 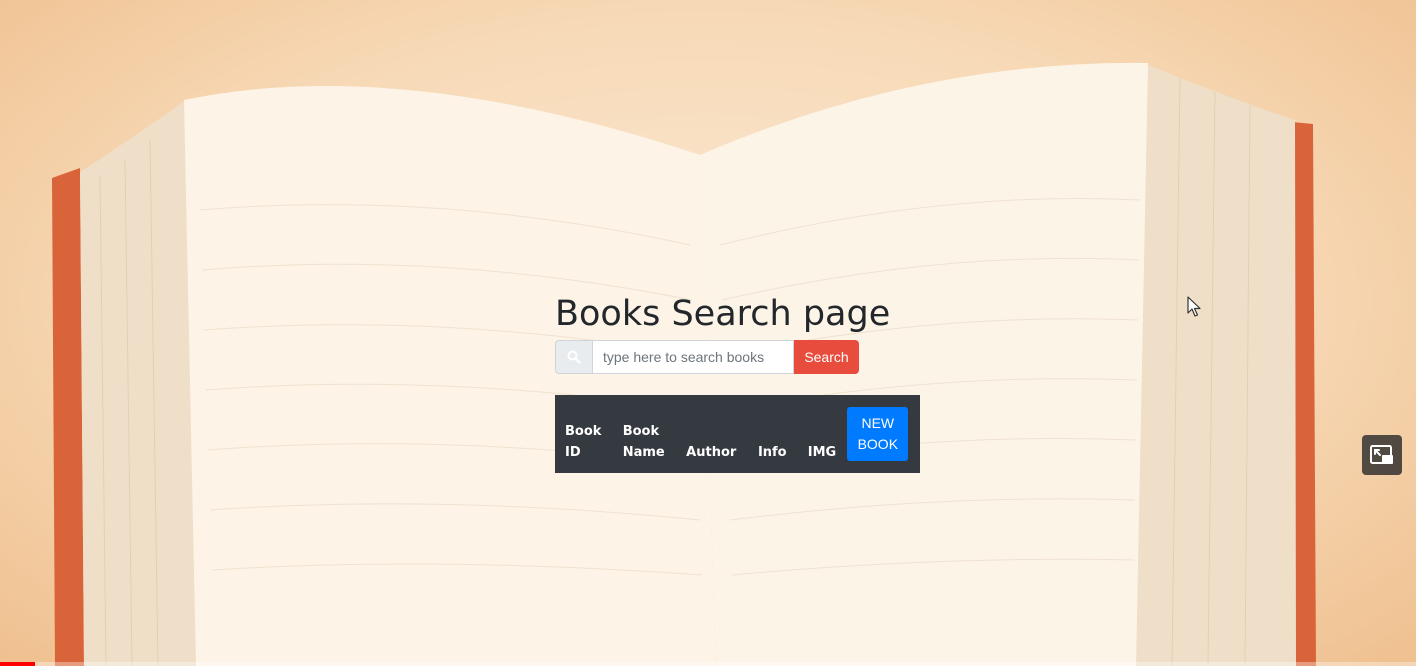 What do you see at coordinates (878, 434) in the screenshot?
I see `new-book-button: NEW BOOK` at bounding box center [878, 434].